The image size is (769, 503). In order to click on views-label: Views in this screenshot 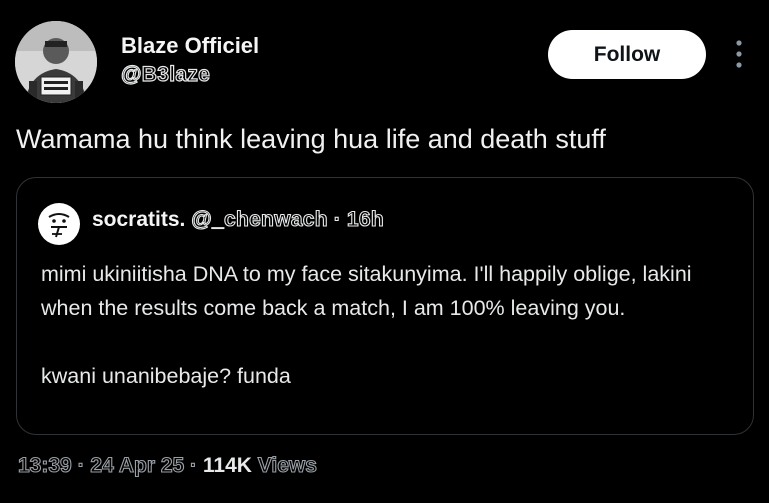, I will do `click(287, 465)`.